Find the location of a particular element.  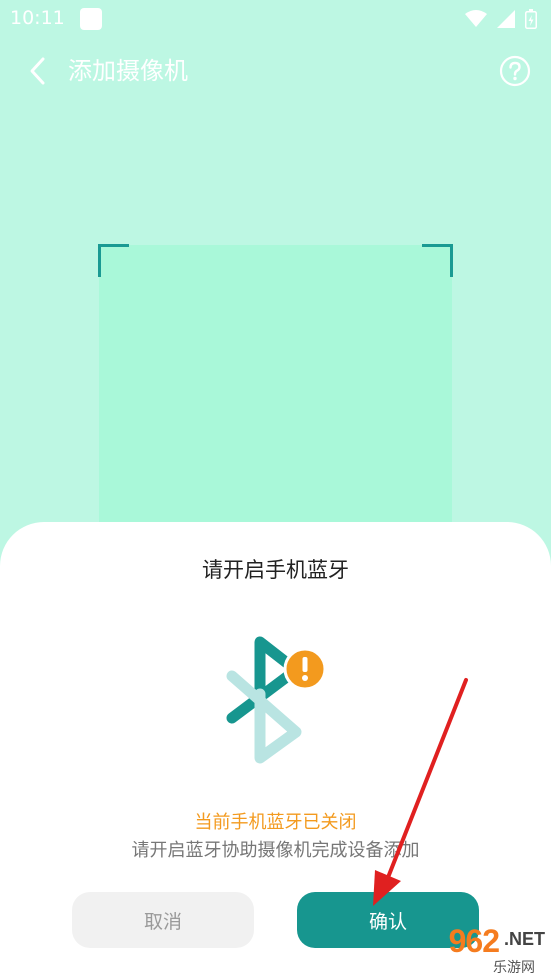

watermark-suffix: .NET is located at coordinates (524, 939).